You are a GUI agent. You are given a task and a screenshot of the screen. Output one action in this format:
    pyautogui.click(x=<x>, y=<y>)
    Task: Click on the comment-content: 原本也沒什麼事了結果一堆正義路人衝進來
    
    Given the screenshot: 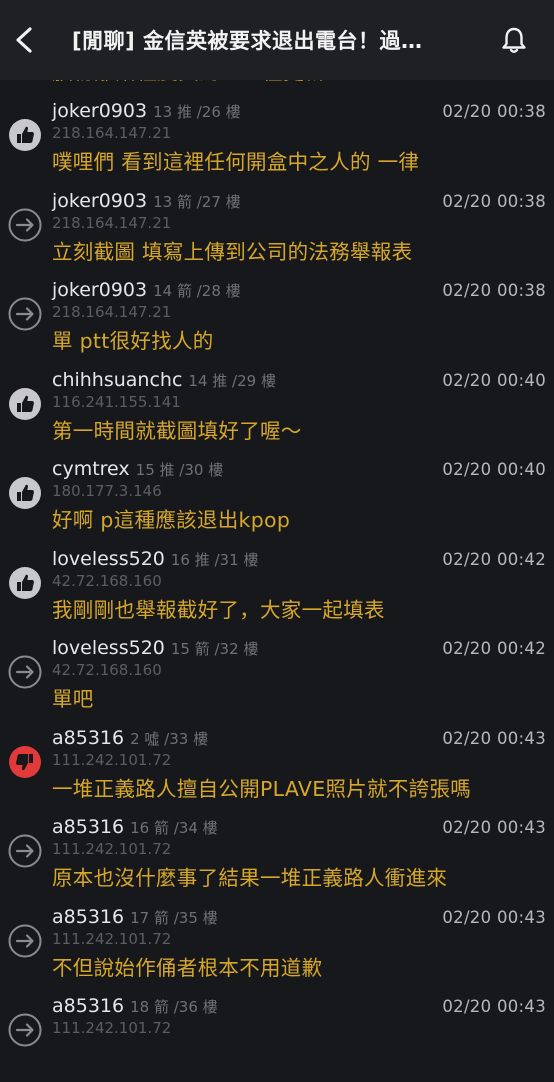 What is the action you would take?
    pyautogui.click(x=250, y=878)
    